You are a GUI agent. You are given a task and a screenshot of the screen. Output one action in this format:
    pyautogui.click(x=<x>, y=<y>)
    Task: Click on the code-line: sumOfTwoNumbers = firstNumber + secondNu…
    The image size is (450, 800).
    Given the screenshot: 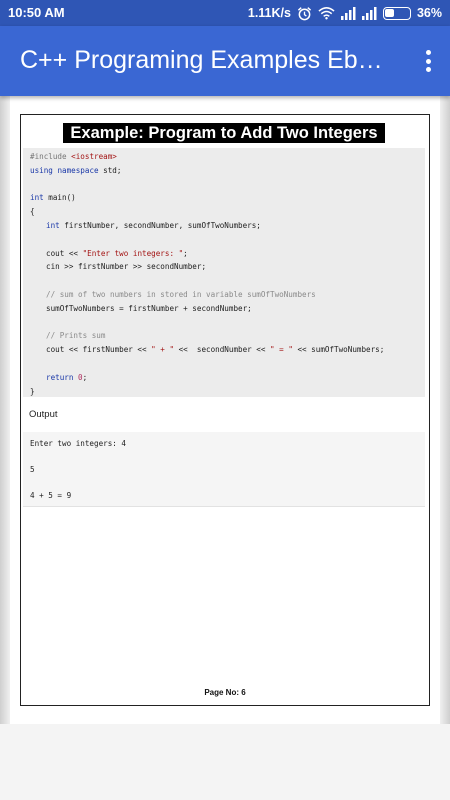 What is the action you would take?
    pyautogui.click(x=149, y=308)
    